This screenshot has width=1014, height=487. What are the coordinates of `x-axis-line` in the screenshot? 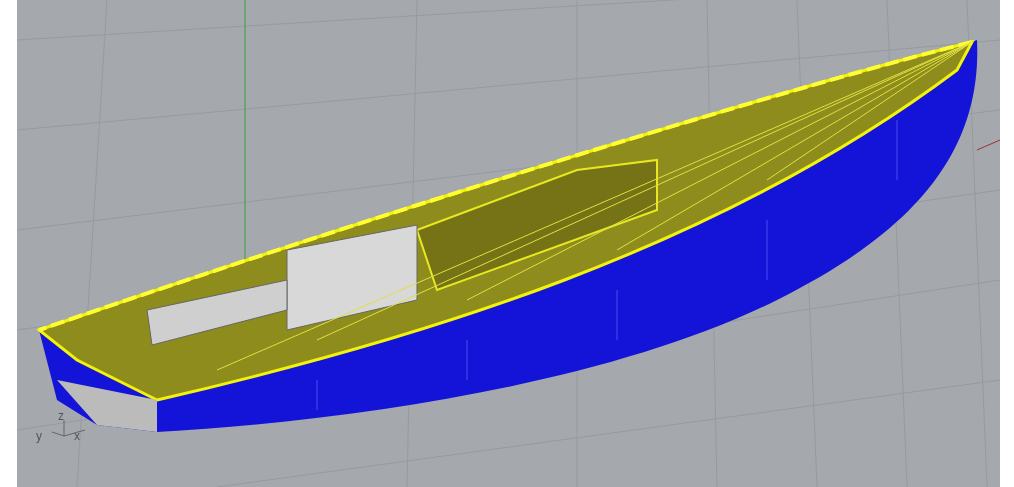 It's located at (988, 145).